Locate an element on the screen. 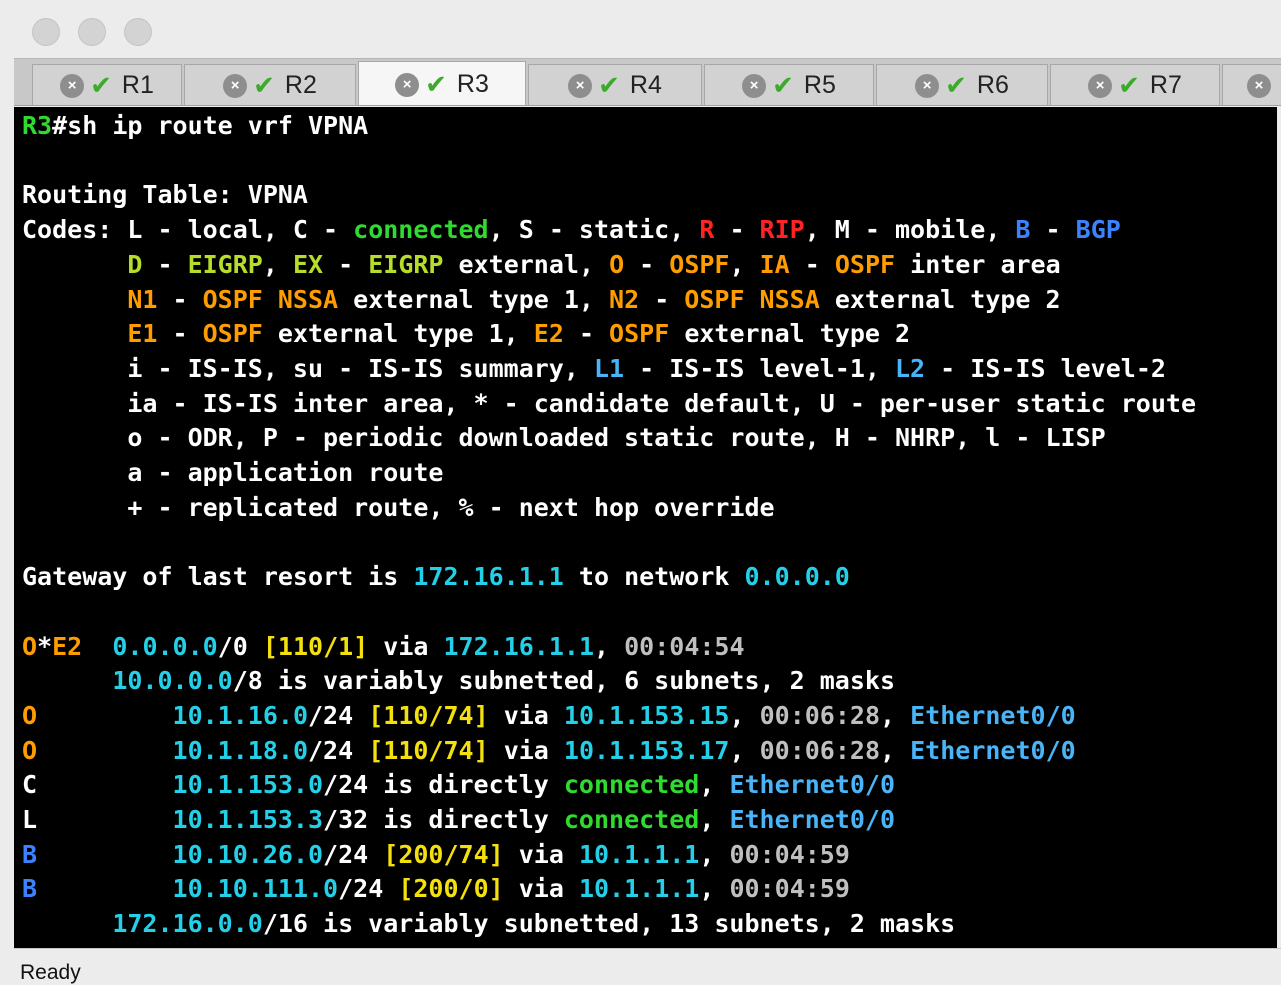 Image resolution: width=1281 pixels, height=985 pixels. terminal-text: D is located at coordinates (135, 264).